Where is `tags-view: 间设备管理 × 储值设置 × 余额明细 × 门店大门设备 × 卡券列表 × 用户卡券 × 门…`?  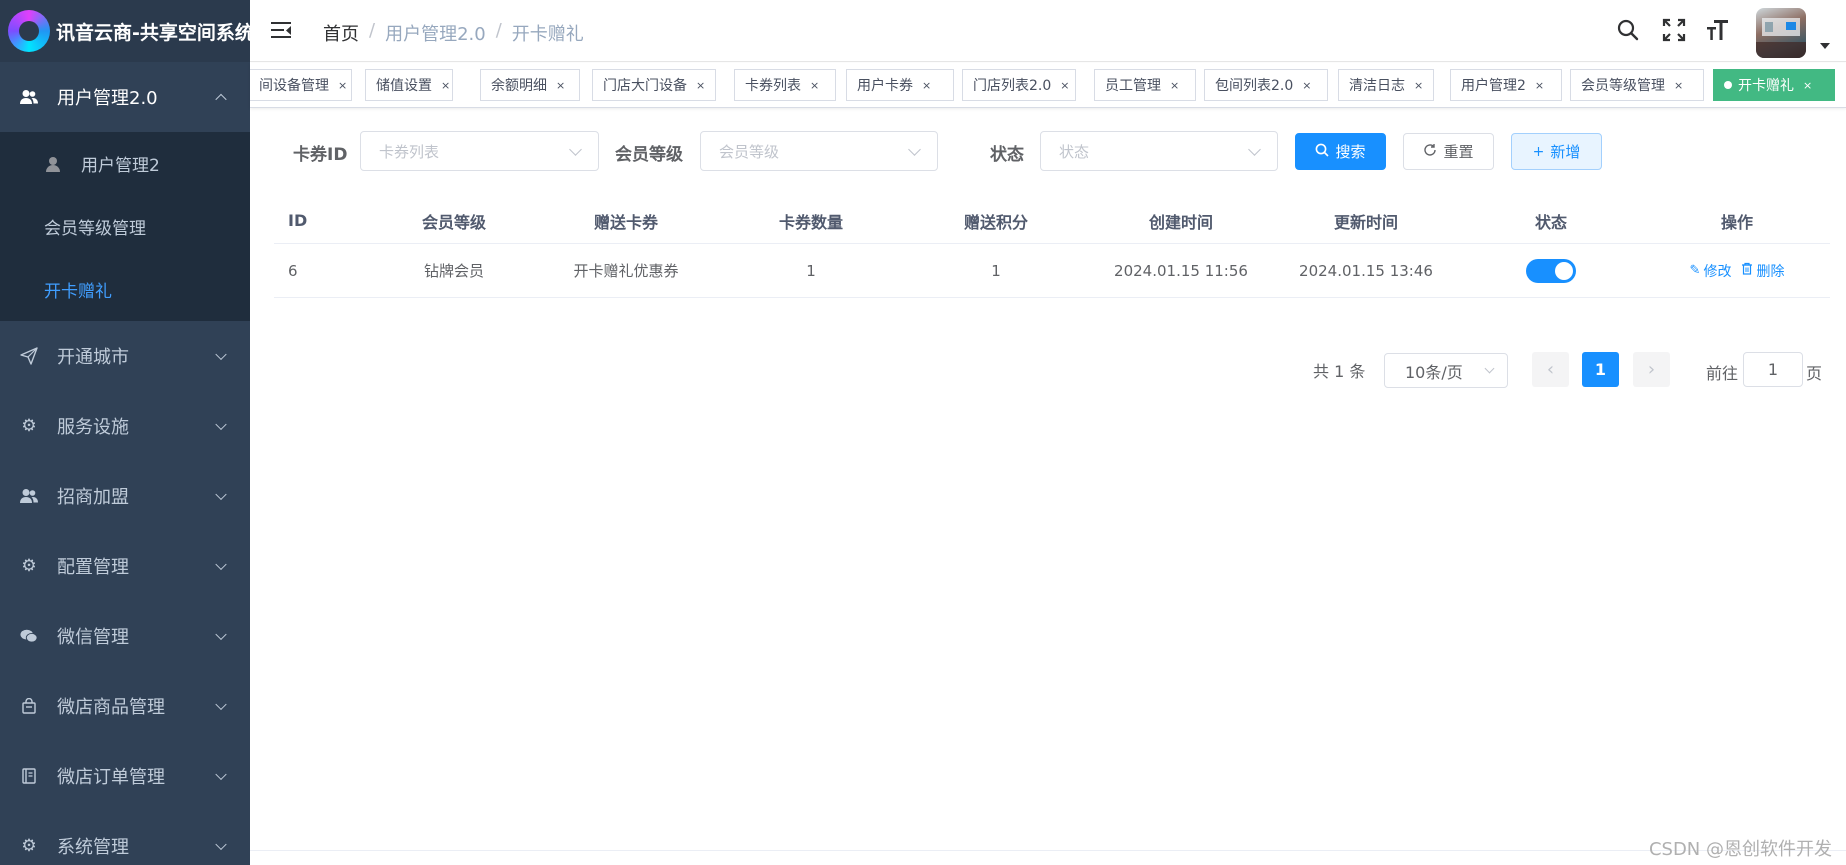 tags-view: 间设备管理 × 储值设置 × 余额明细 × 门店大门设备 × 卡券列表 × 用户卡券 × 门… is located at coordinates (1048, 85).